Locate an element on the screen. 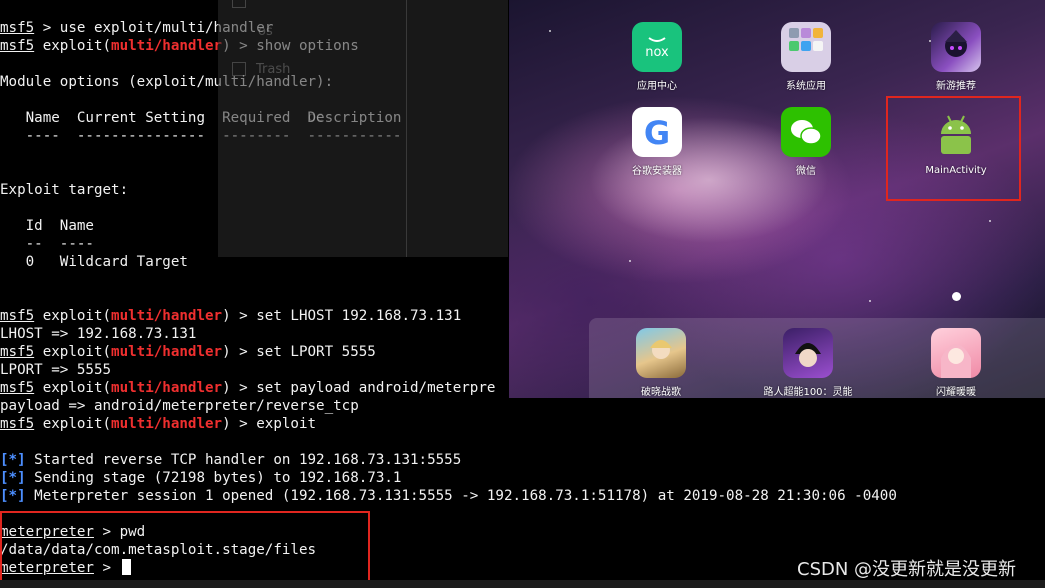  app-google-installer: G 谷歌安装器 is located at coordinates (657, 142).